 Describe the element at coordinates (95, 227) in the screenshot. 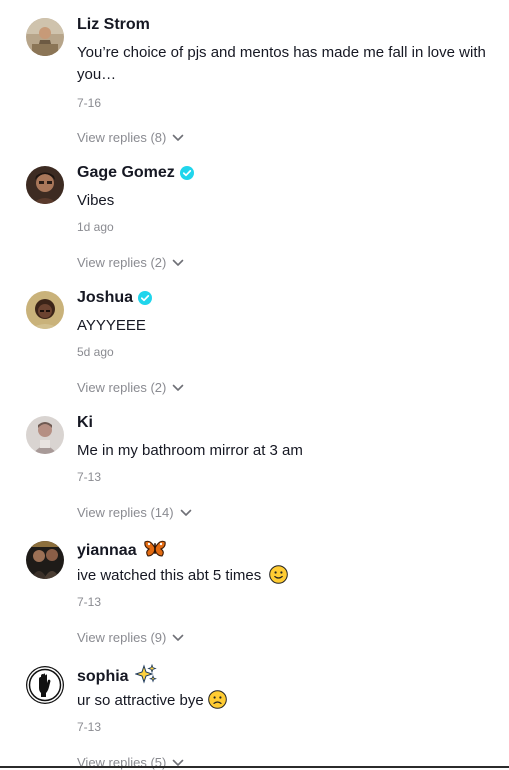

I see `comment-date: 1d ago` at that location.